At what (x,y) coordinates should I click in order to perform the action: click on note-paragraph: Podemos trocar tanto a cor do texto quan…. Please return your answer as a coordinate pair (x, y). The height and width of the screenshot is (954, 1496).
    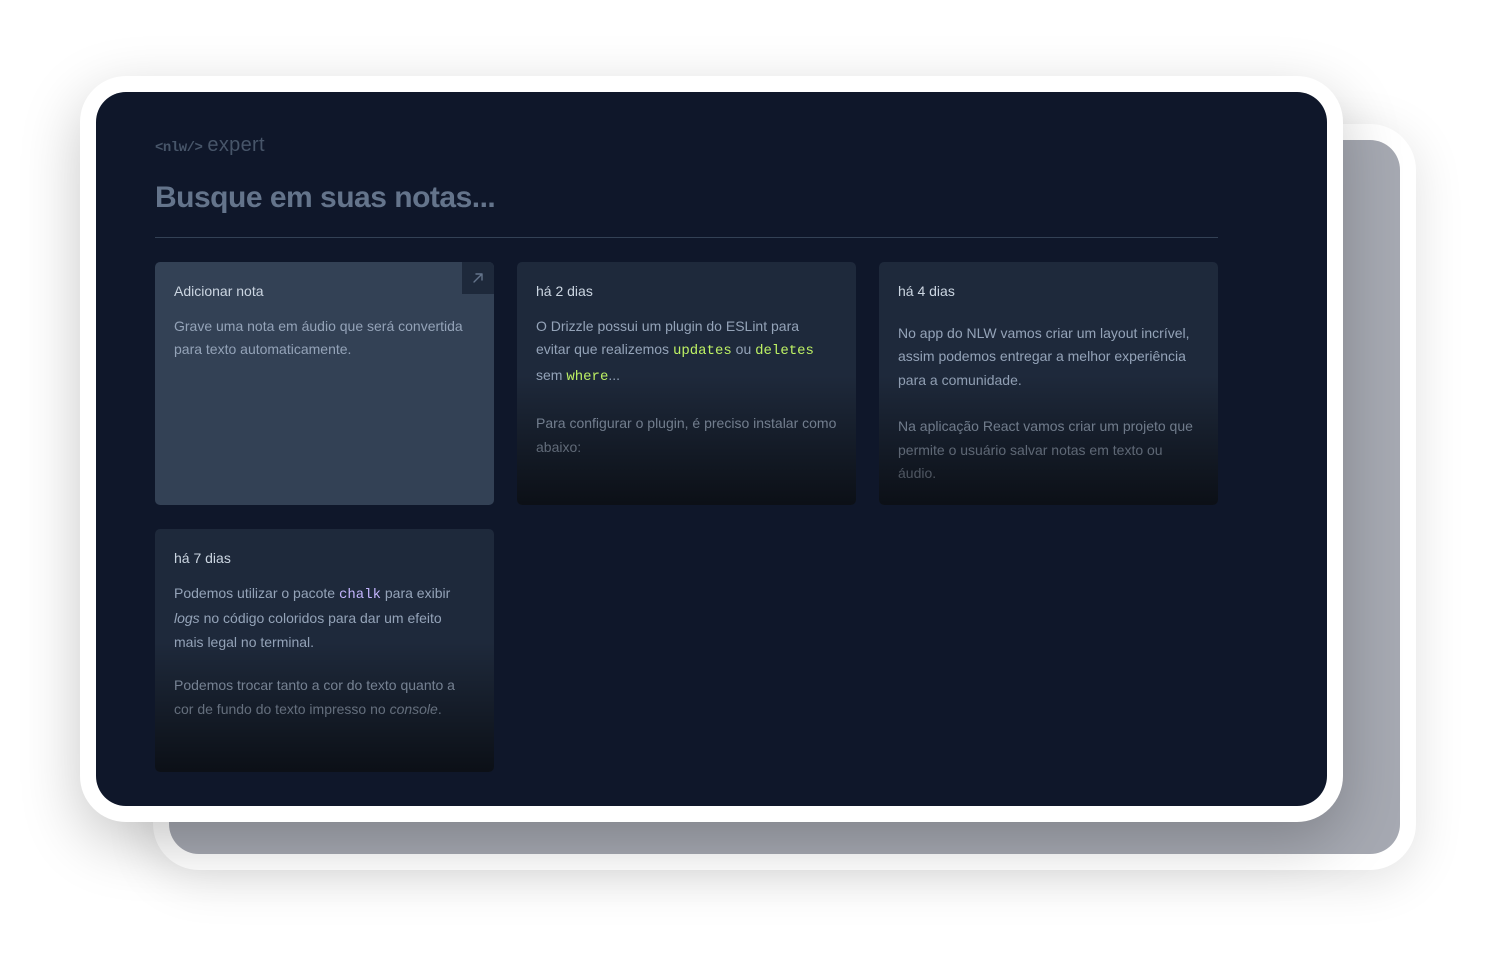
    Looking at the image, I should click on (314, 697).